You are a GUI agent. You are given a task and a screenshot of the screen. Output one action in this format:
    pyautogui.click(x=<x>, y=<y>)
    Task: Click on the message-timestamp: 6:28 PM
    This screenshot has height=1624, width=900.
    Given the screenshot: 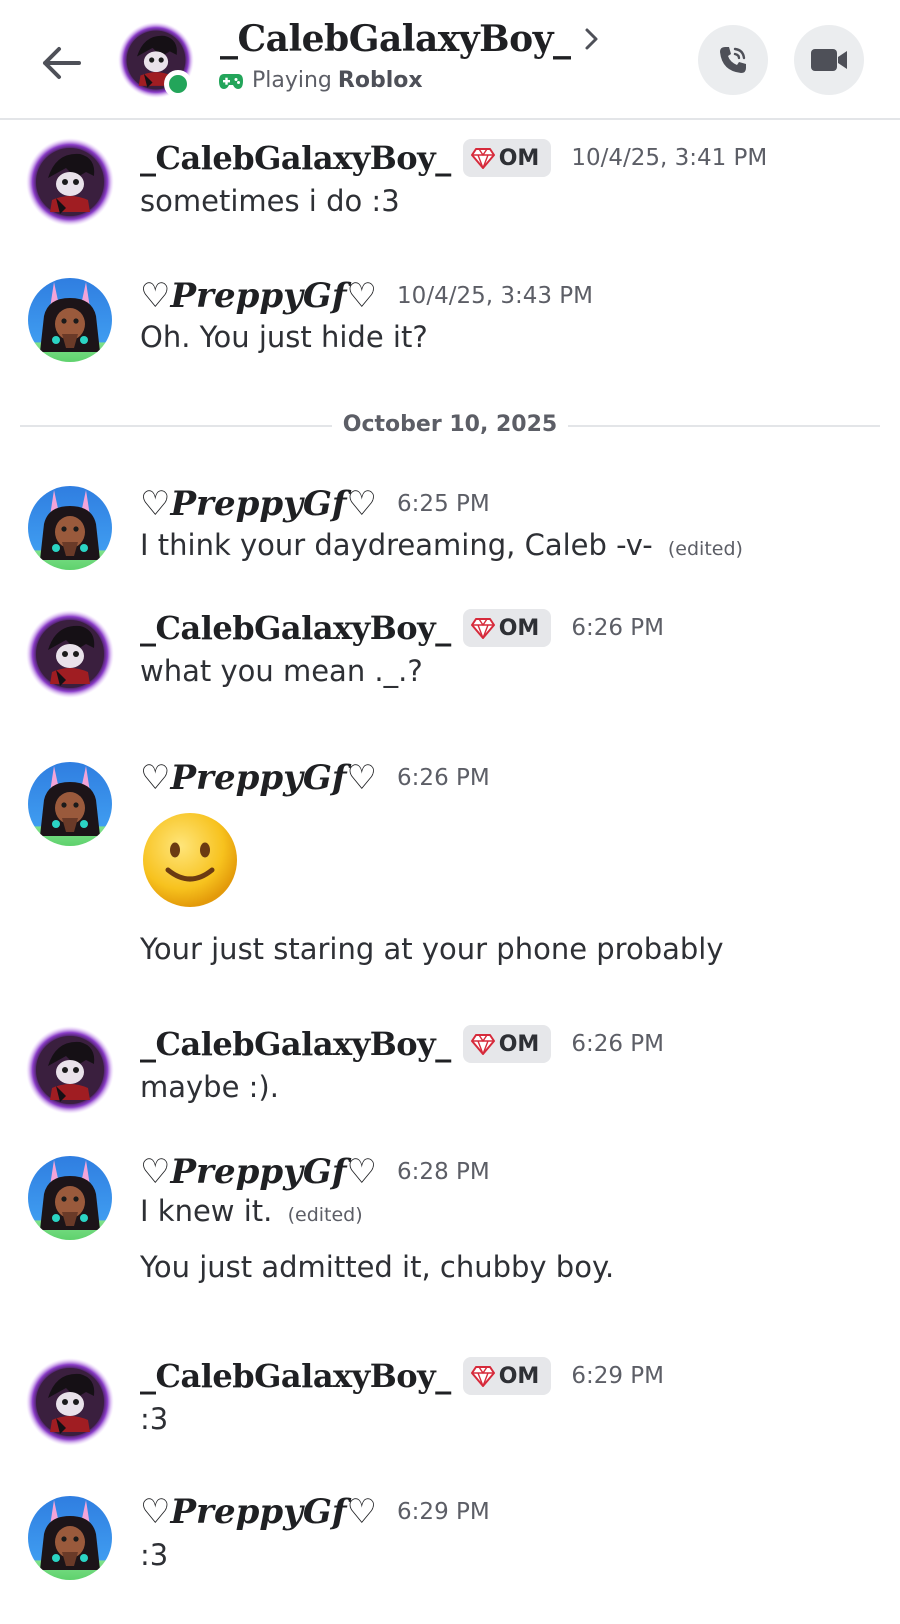 What is the action you would take?
    pyautogui.click(x=443, y=1172)
    